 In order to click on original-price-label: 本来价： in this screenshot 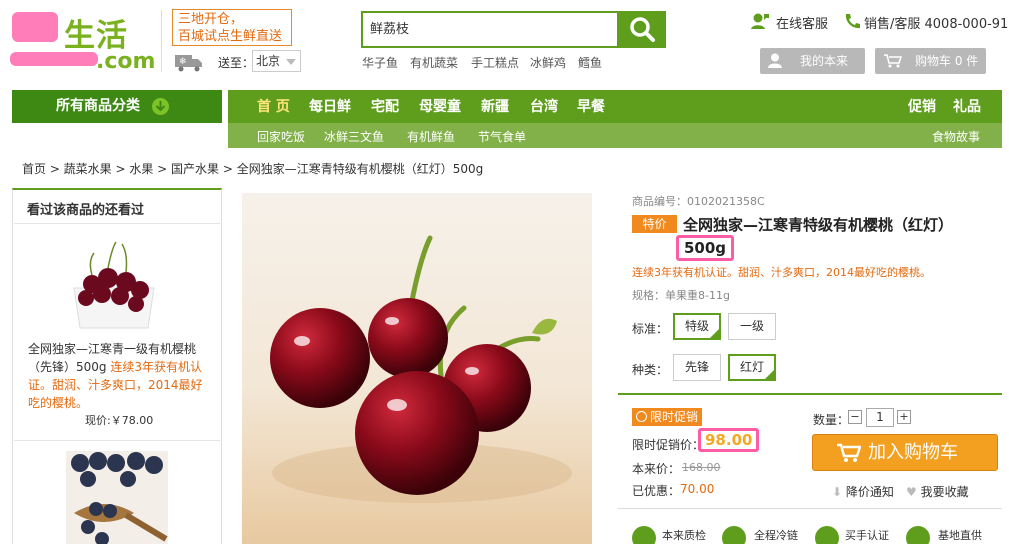, I will do `click(656, 469)`.